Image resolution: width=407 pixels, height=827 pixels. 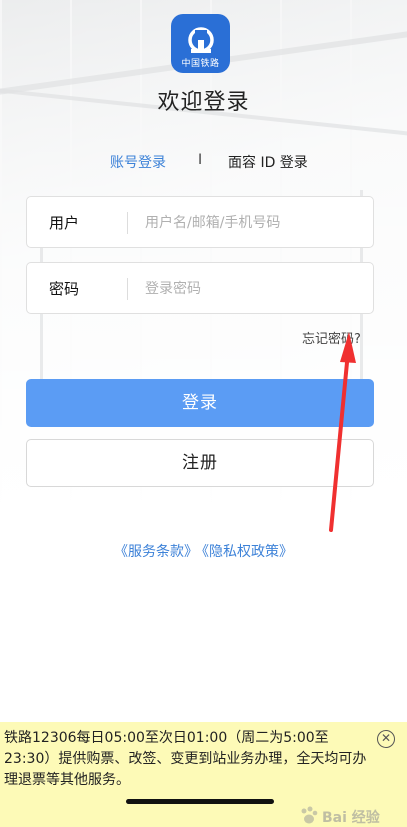 I want to click on watermark-text: Bai 经验, so click(x=351, y=818).